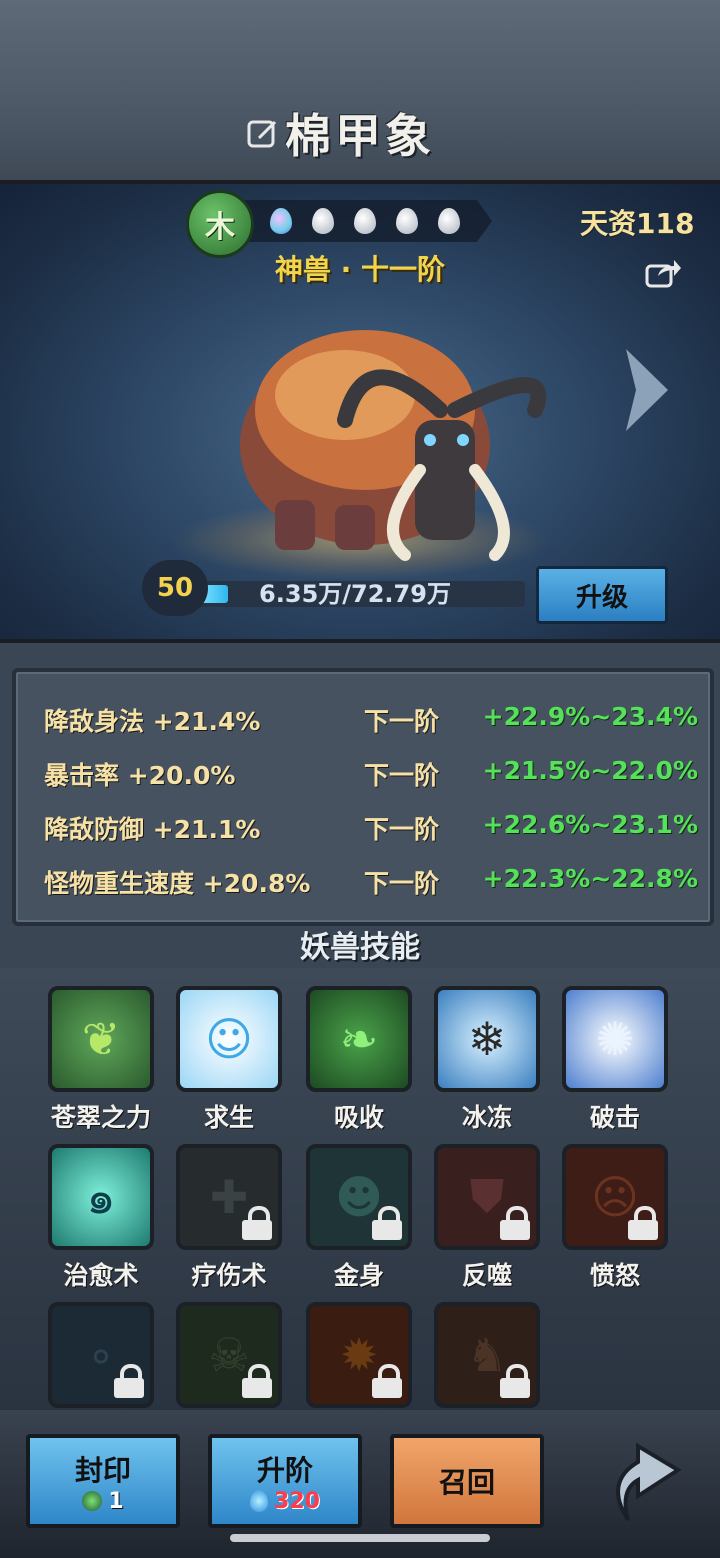  What do you see at coordinates (360, 1538) in the screenshot?
I see `home-indicator` at bounding box center [360, 1538].